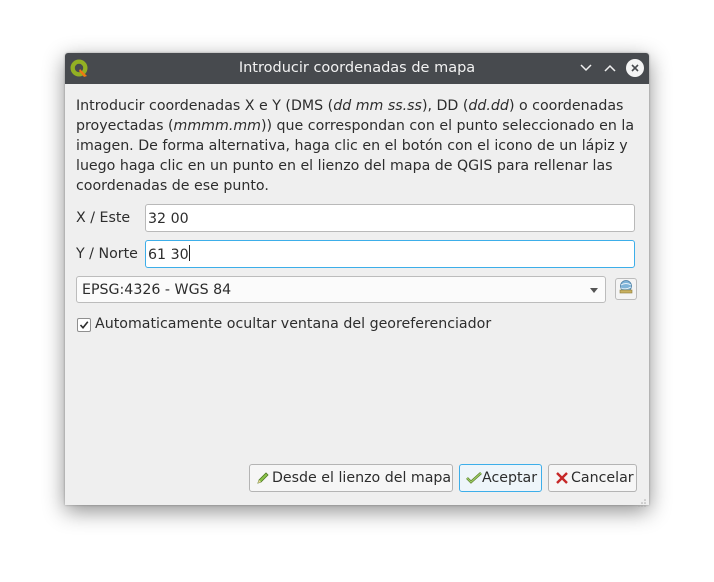 Image resolution: width=714 pixels, height=582 pixels. I want to click on accept-label: Aceptar, so click(510, 478).